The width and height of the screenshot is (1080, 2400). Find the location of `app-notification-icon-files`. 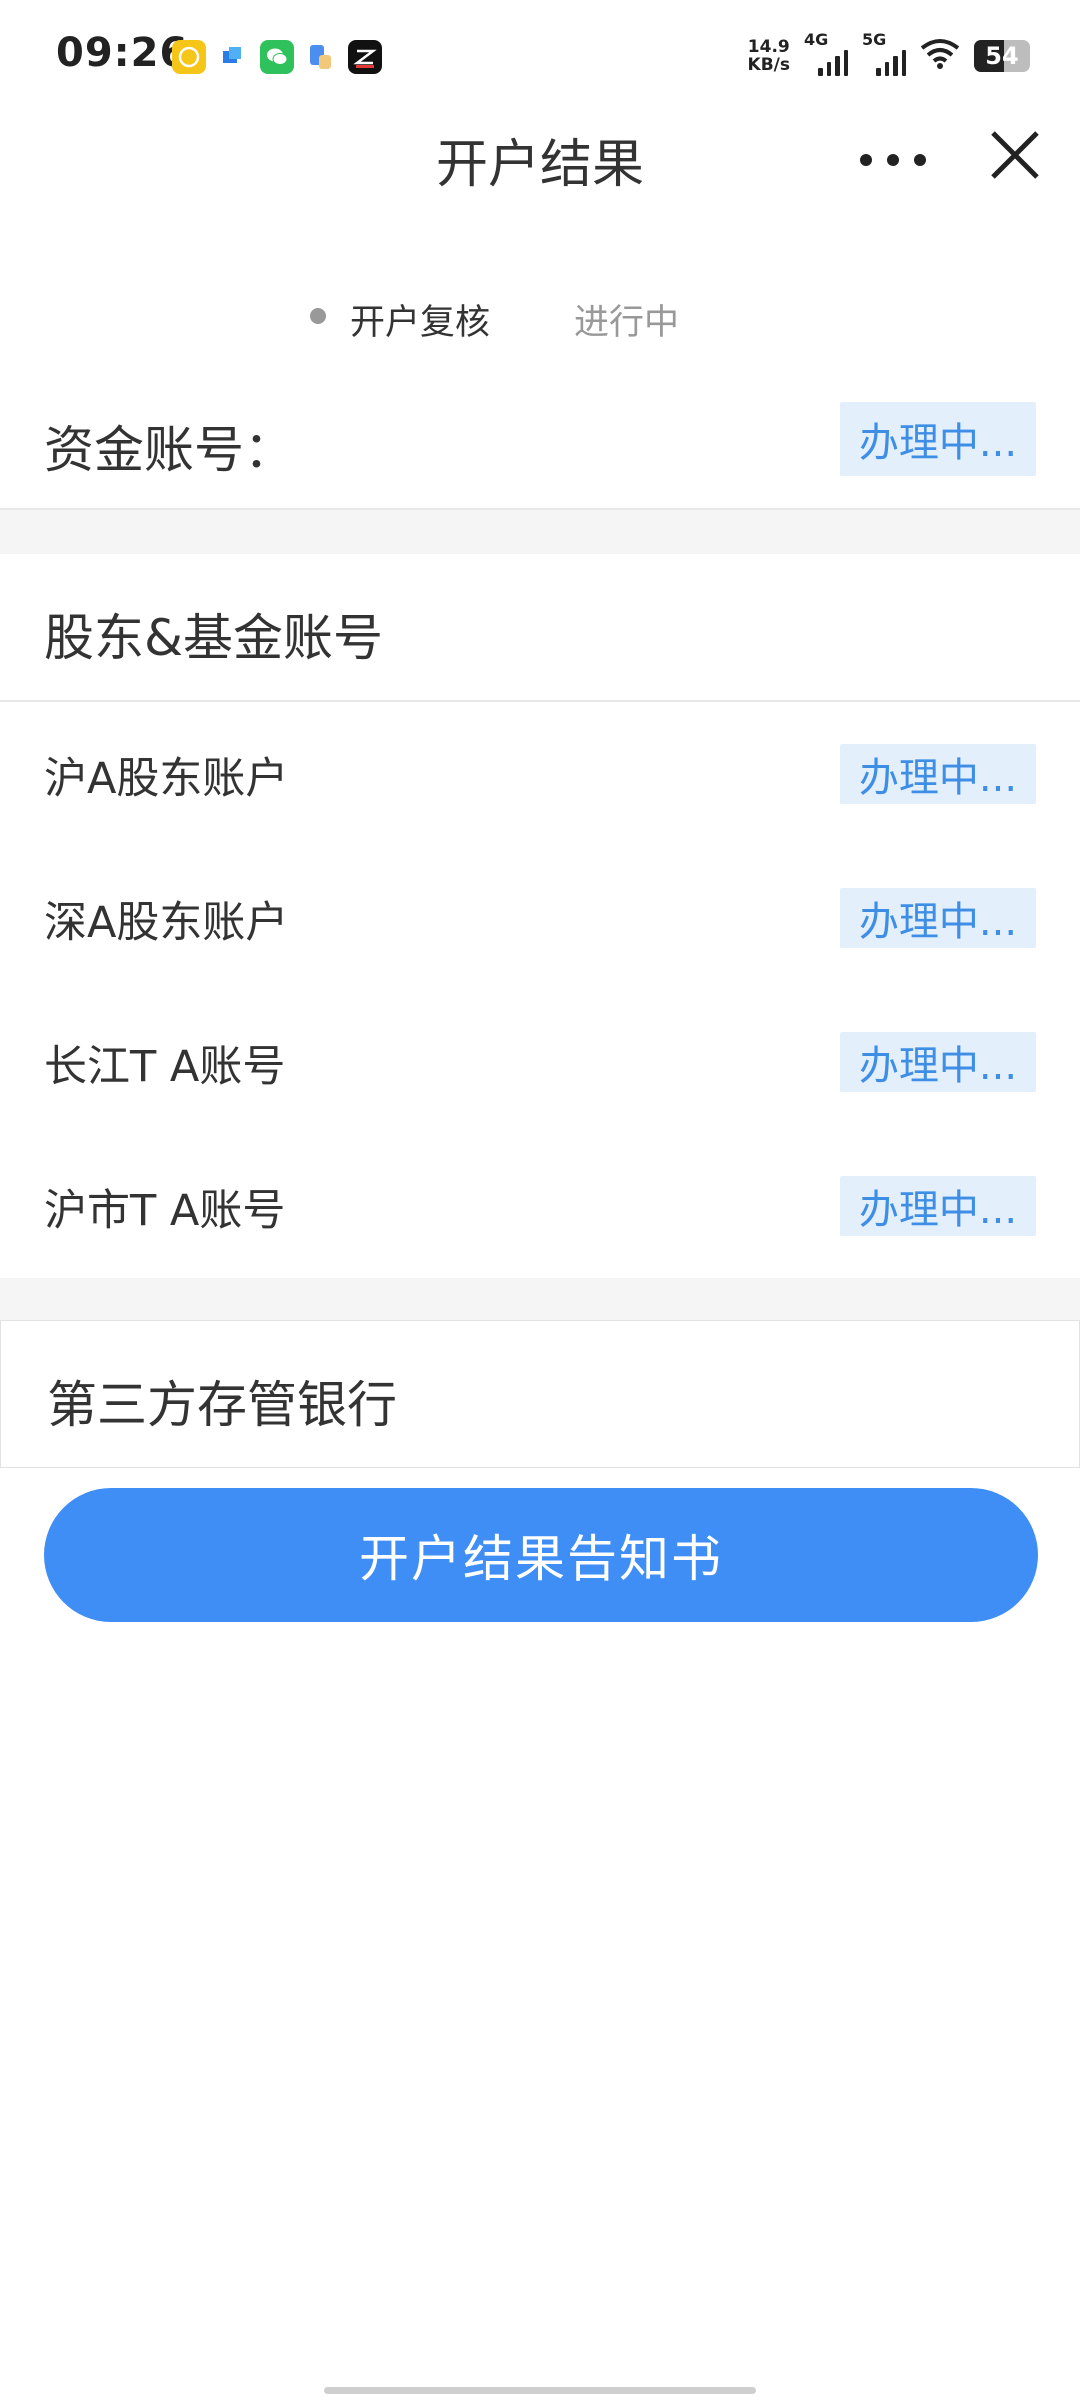

app-notification-icon-files is located at coordinates (321, 57).